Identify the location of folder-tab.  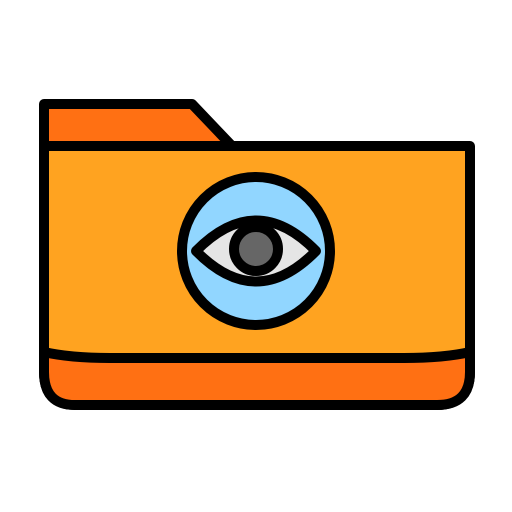
(138, 125).